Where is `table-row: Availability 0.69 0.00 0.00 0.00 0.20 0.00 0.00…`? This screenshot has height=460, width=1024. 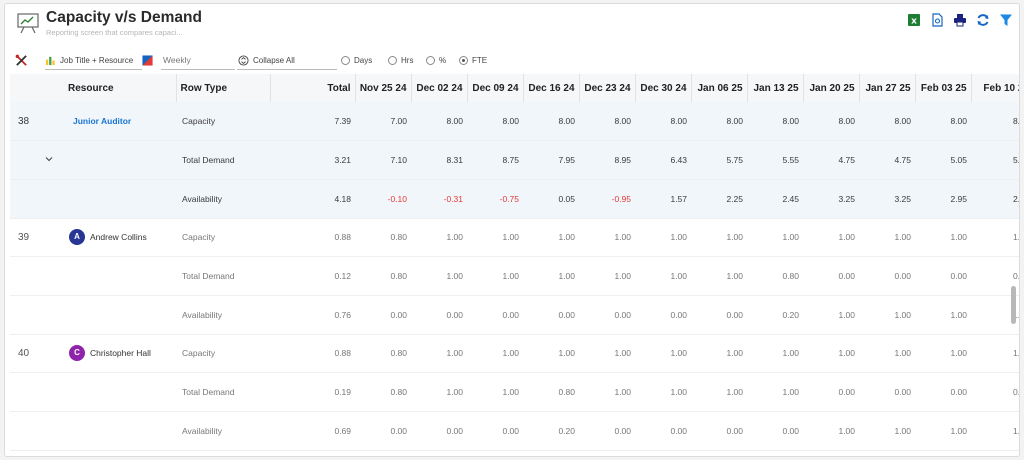
table-row: Availability 0.69 0.00 0.00 0.00 0.20 0.00 0.00… is located at coordinates (514, 431).